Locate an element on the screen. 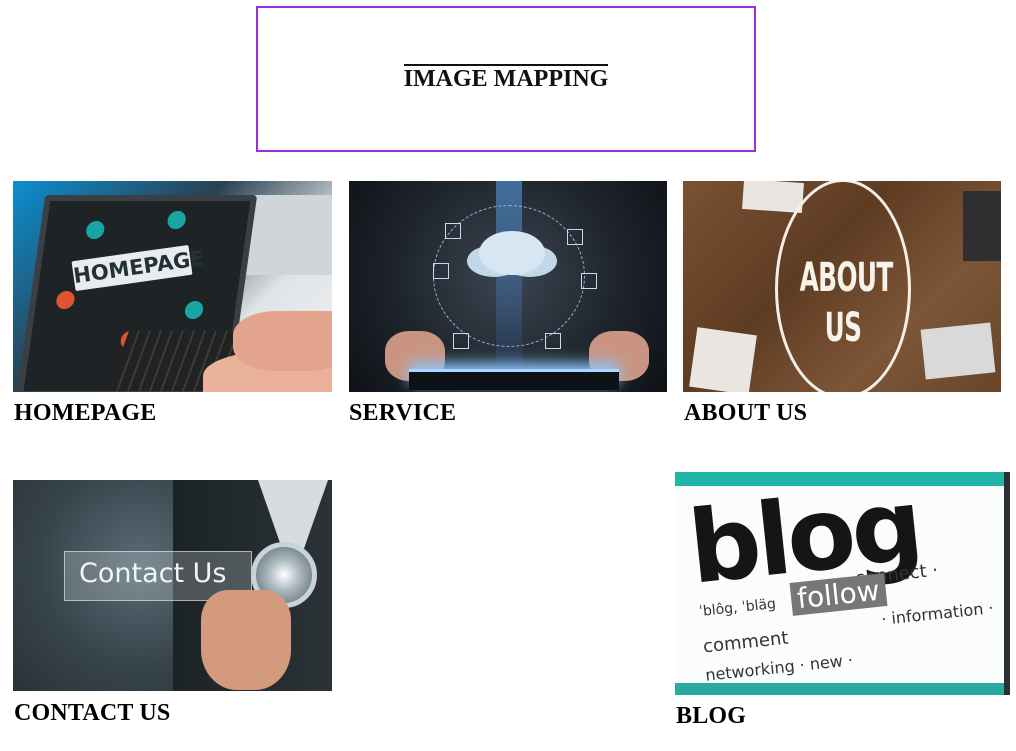 This screenshot has width=1016, height=751. laptop-graphic is located at coordinates (958, 351).